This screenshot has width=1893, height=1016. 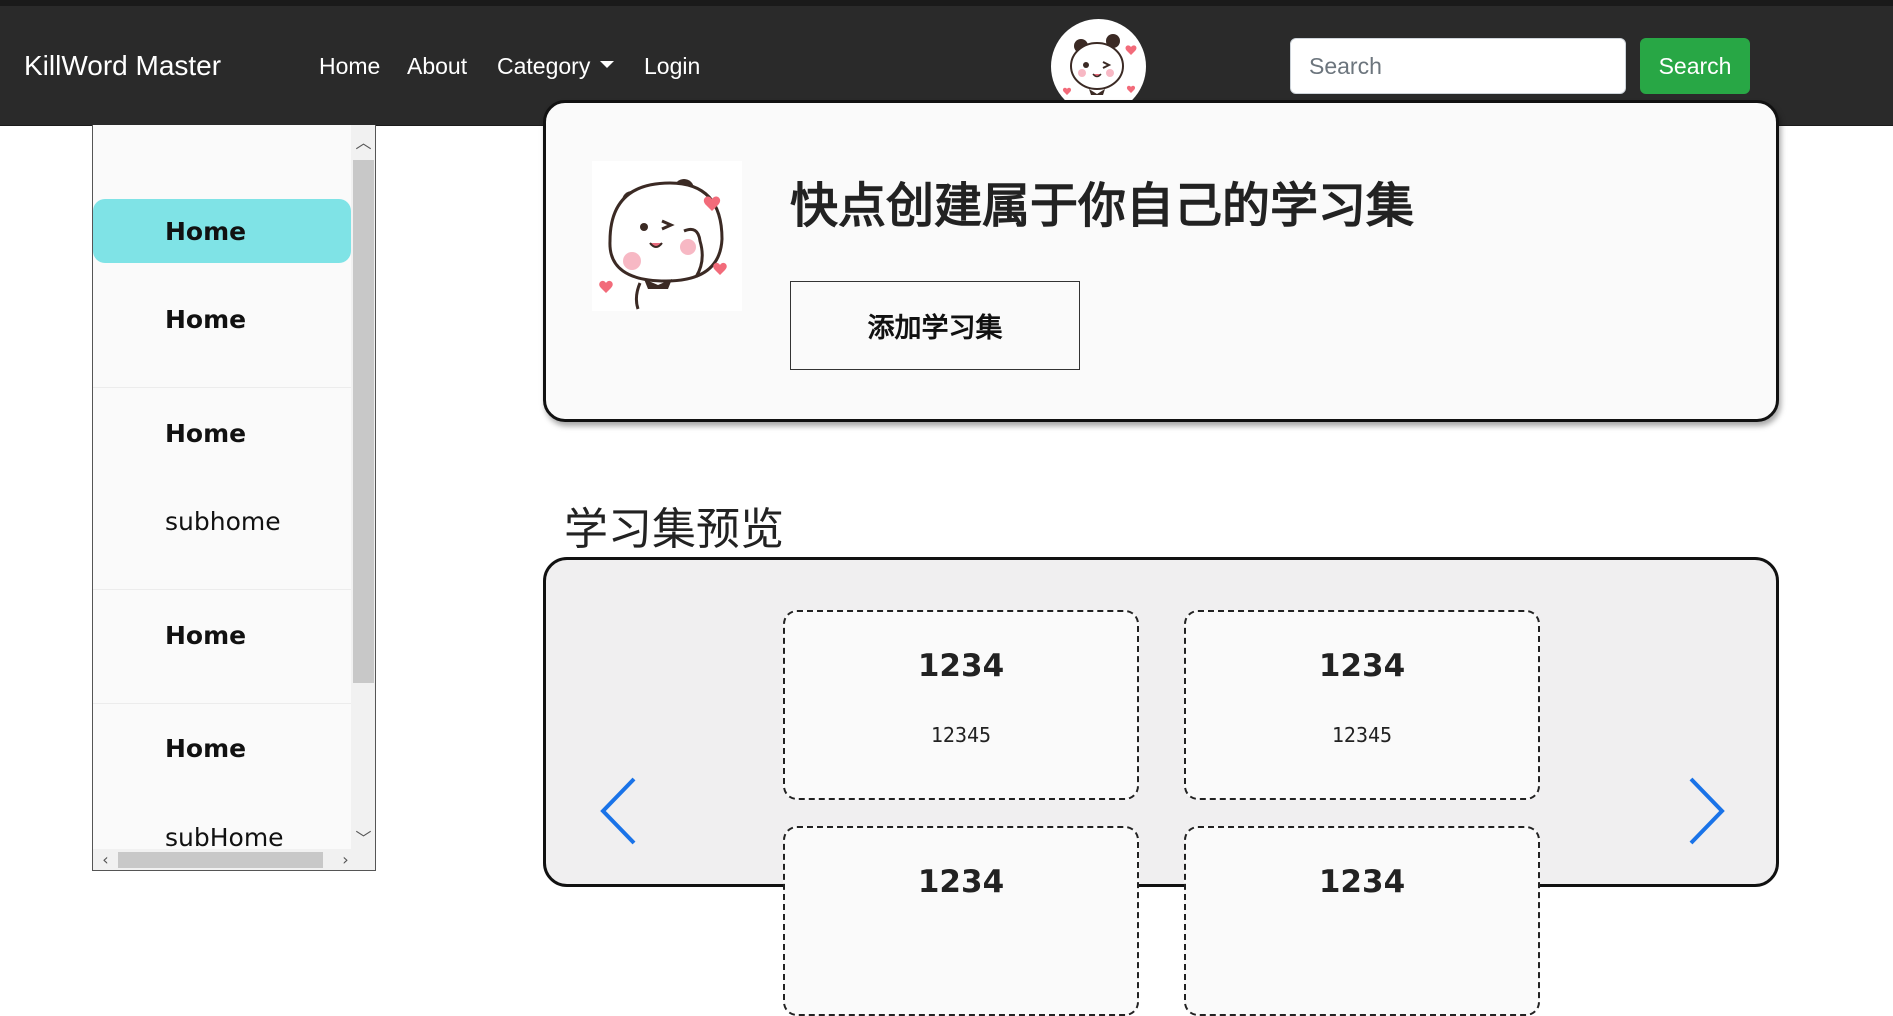 What do you see at coordinates (363, 837) in the screenshot?
I see `scroll-down-icon: ﹀` at bounding box center [363, 837].